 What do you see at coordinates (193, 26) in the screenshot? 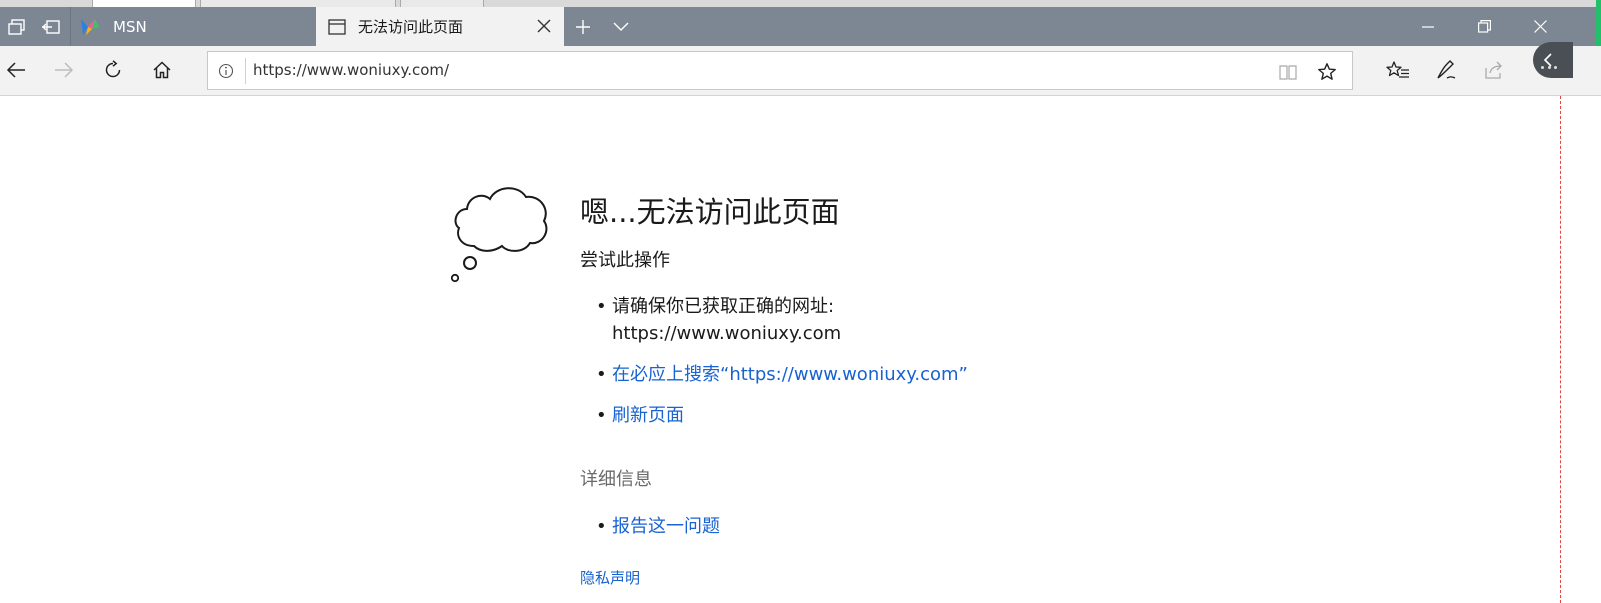
I see `tab-msn: MSN` at bounding box center [193, 26].